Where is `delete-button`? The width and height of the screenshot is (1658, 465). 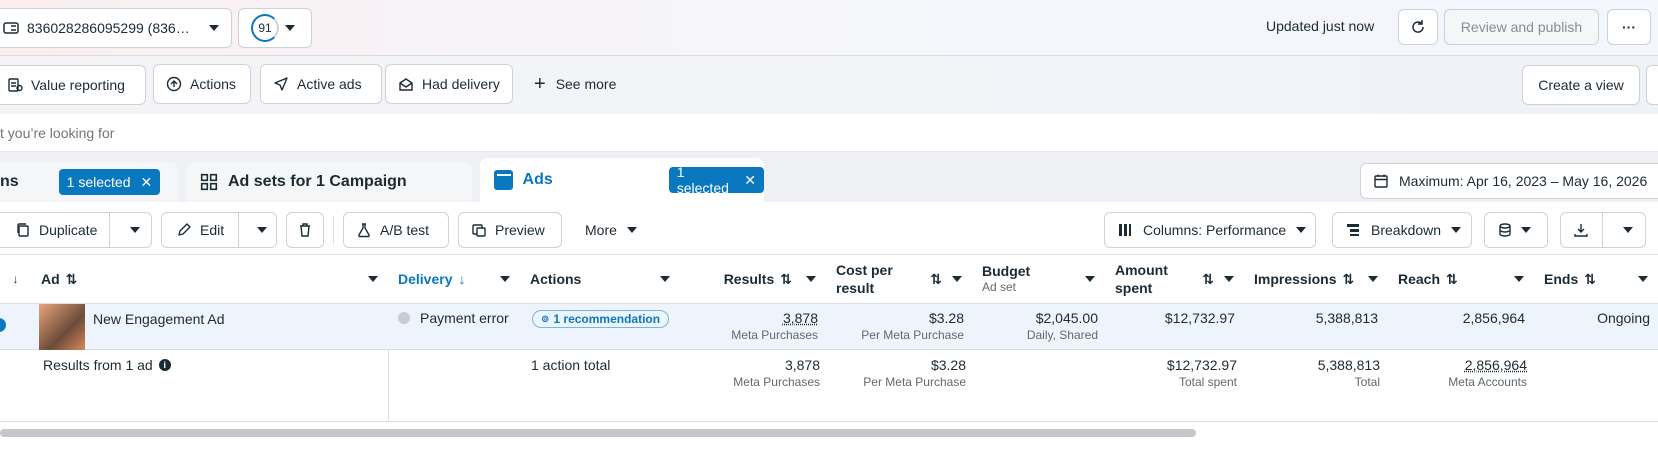
delete-button is located at coordinates (305, 230).